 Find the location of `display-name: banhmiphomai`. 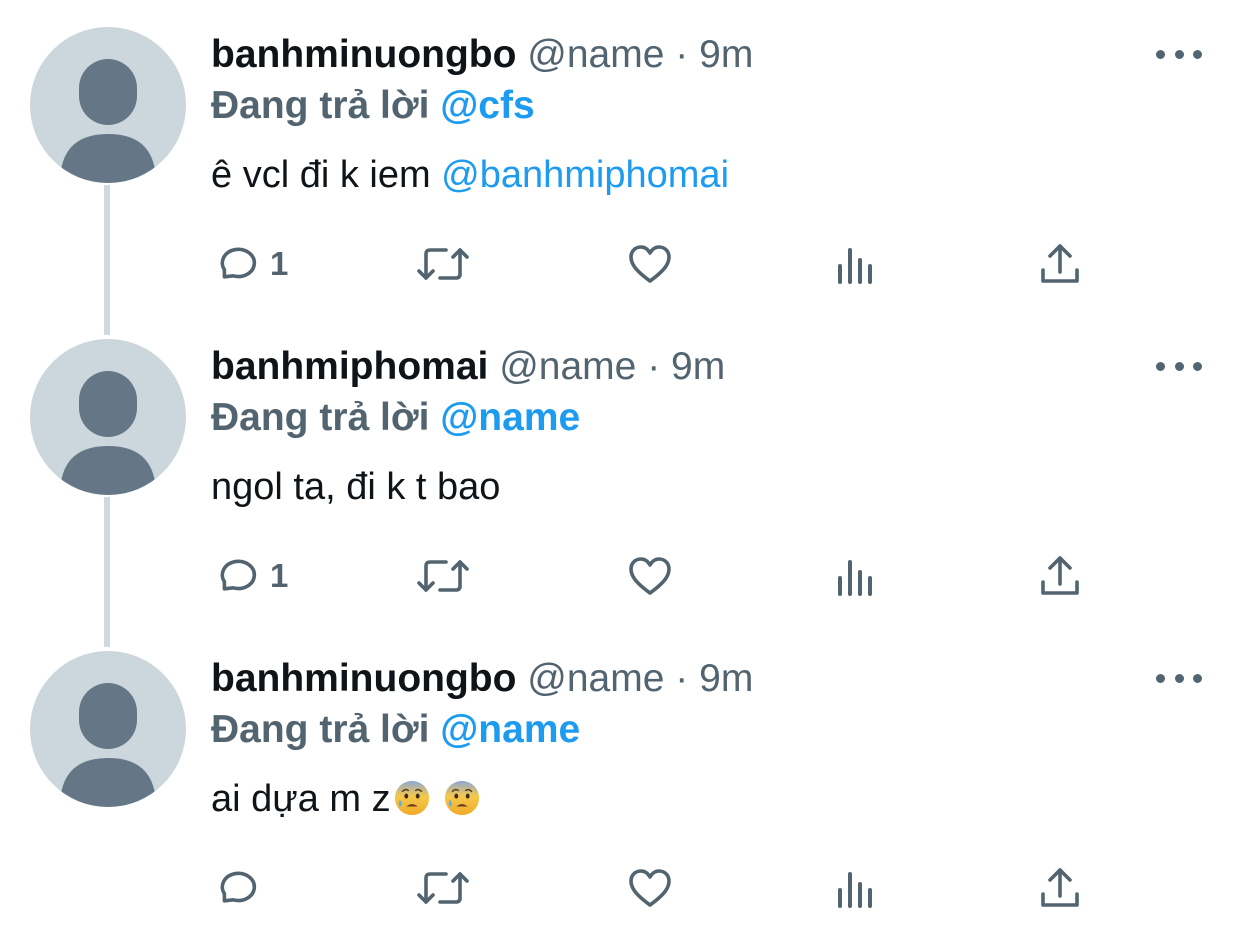

display-name: banhmiphomai is located at coordinates (349, 366).